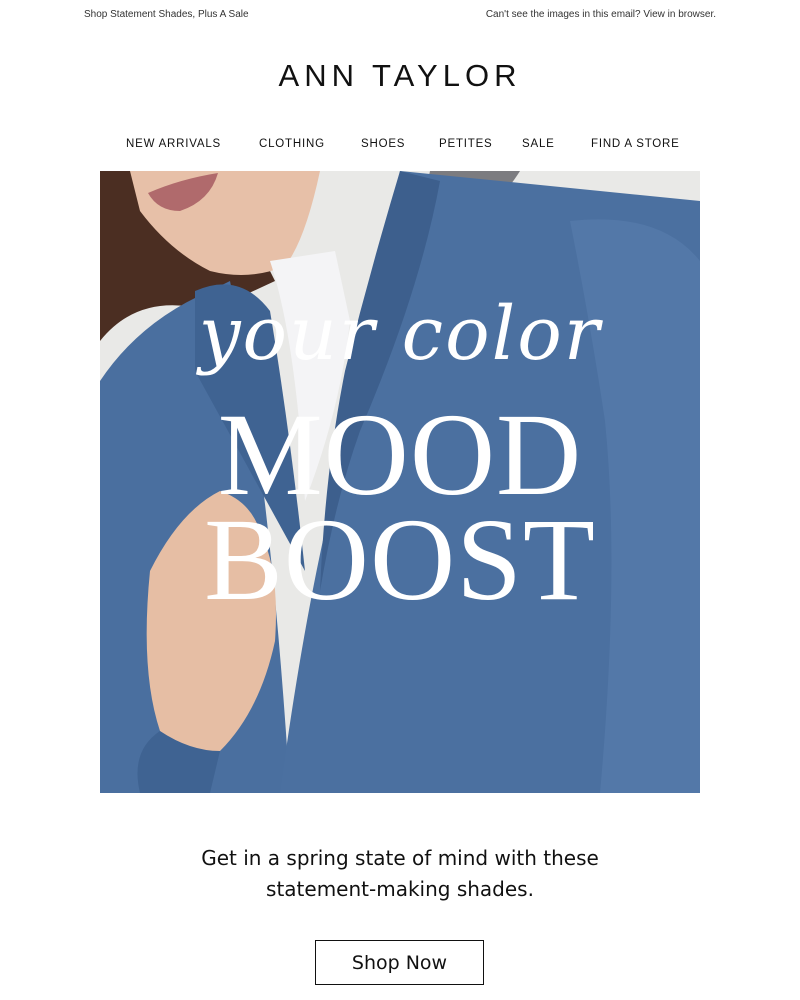 The image size is (800, 1000). I want to click on shop-now-button: Shop Now, so click(399, 962).